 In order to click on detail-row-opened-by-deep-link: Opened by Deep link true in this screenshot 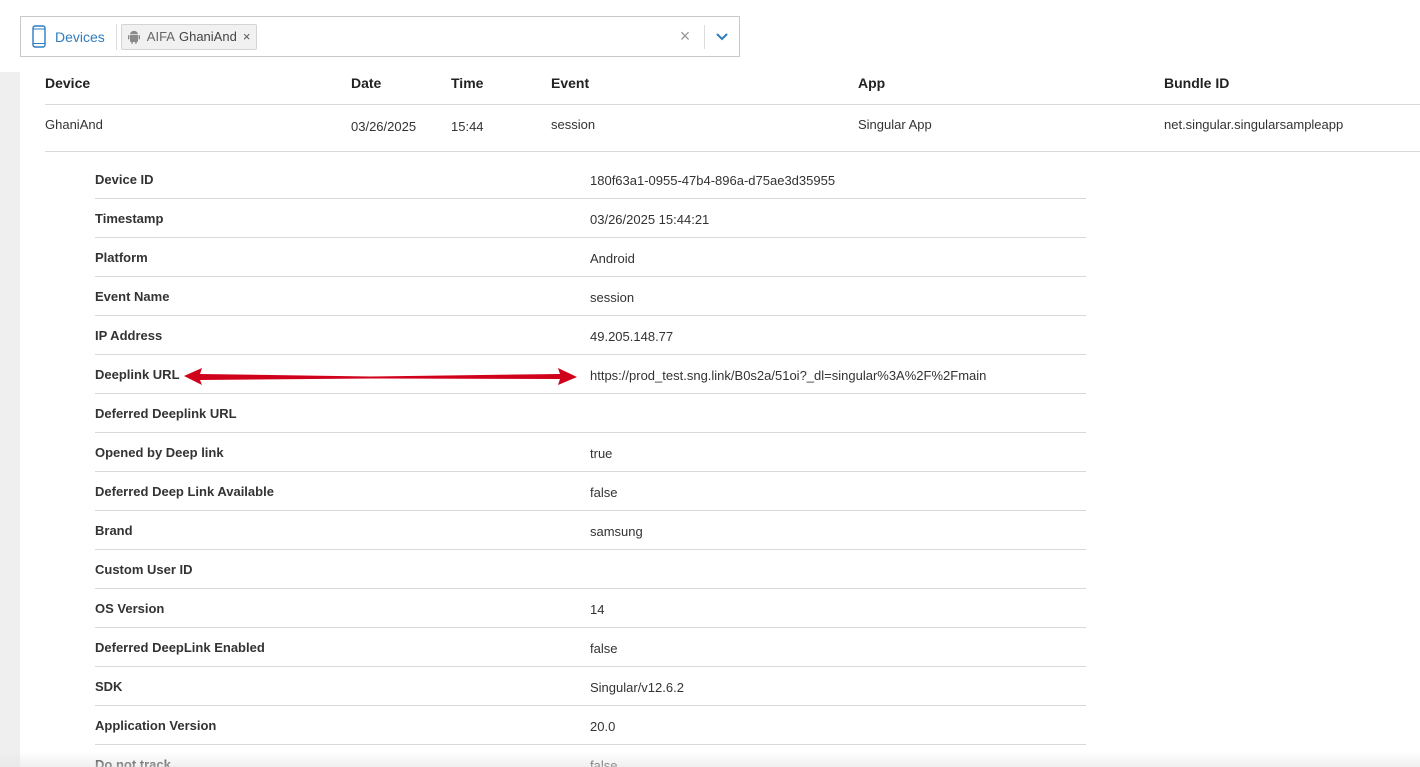, I will do `click(590, 452)`.